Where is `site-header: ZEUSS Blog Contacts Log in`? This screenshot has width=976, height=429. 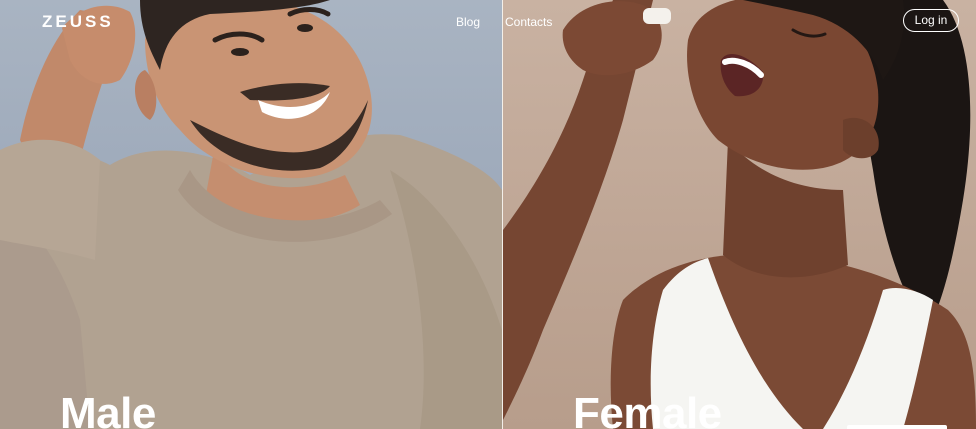 site-header: ZEUSS Blog Contacts Log in is located at coordinates (488, 22).